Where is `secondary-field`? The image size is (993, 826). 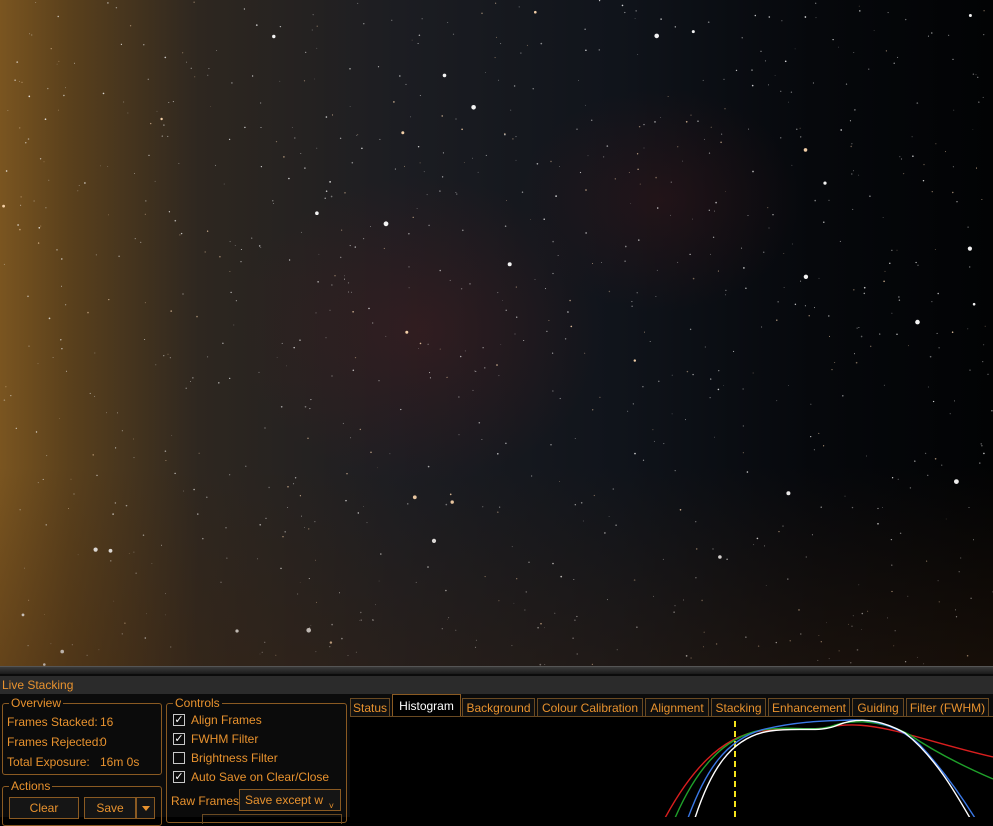 secondary-field is located at coordinates (272, 819).